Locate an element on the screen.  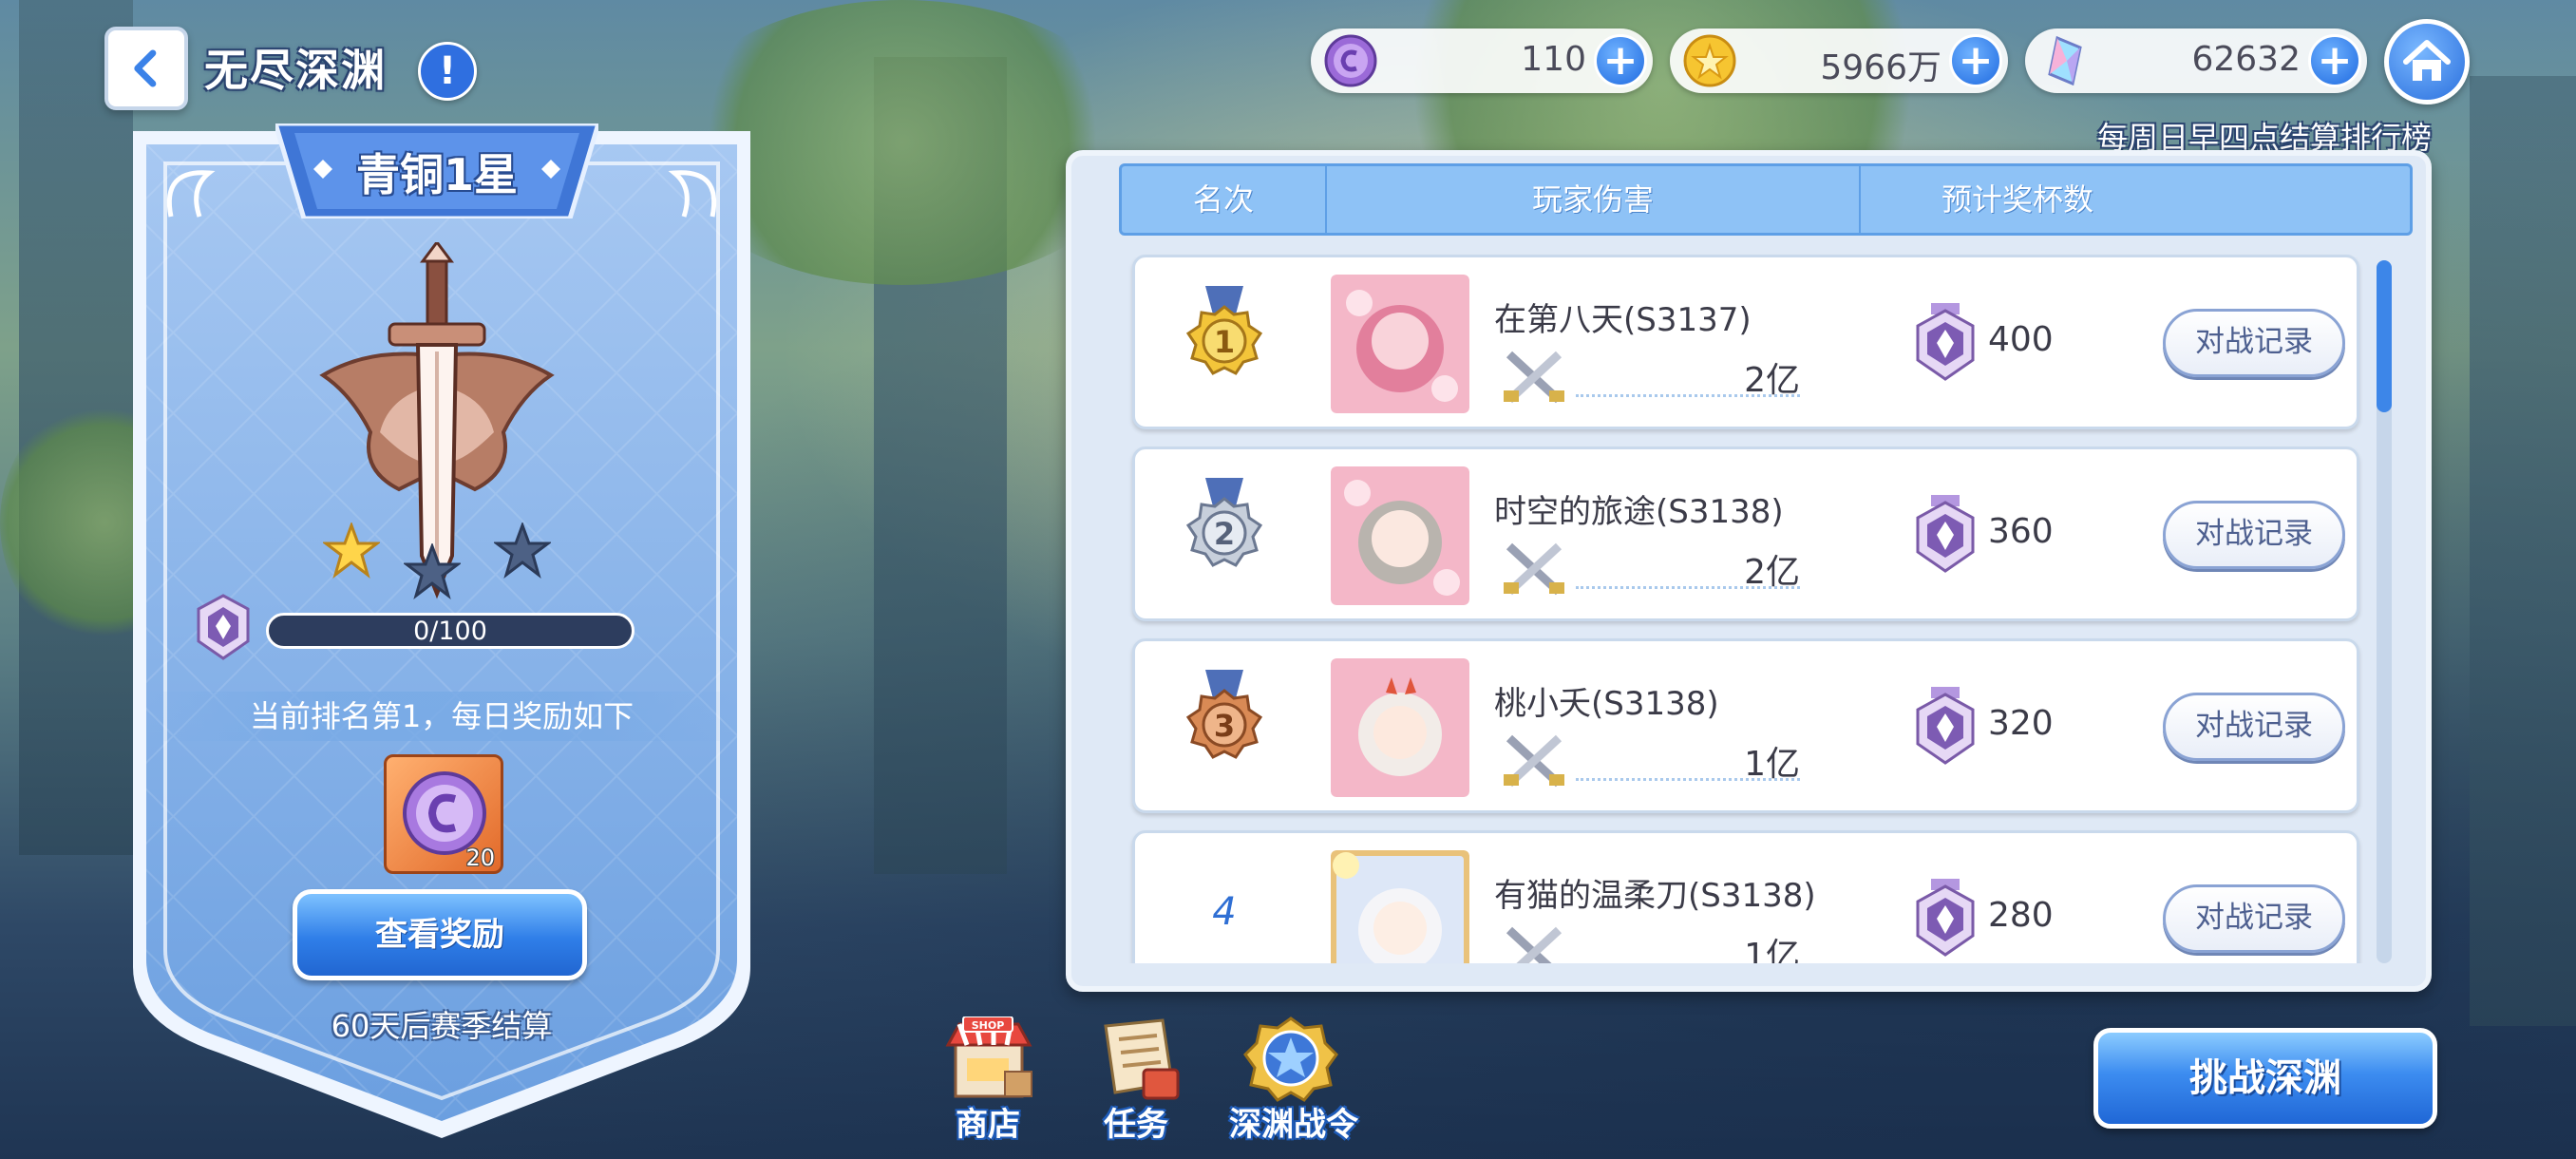
shop-sign-text: SHOP is located at coordinates (988, 1025).